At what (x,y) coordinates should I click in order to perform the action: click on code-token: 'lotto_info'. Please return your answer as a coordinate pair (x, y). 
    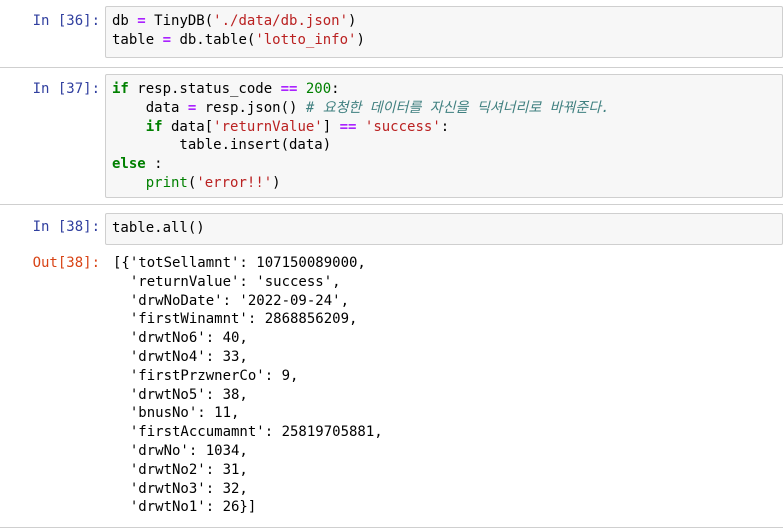
    Looking at the image, I should click on (306, 39).